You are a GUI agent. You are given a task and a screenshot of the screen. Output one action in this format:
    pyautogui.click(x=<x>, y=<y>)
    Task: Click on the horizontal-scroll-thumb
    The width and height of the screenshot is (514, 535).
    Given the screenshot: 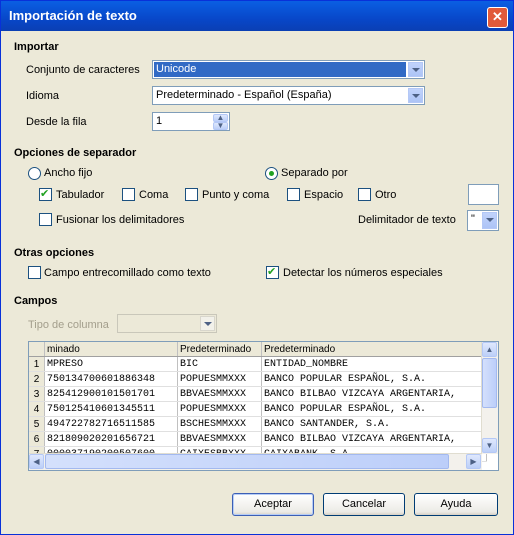 What is the action you would take?
    pyautogui.click(x=247, y=461)
    